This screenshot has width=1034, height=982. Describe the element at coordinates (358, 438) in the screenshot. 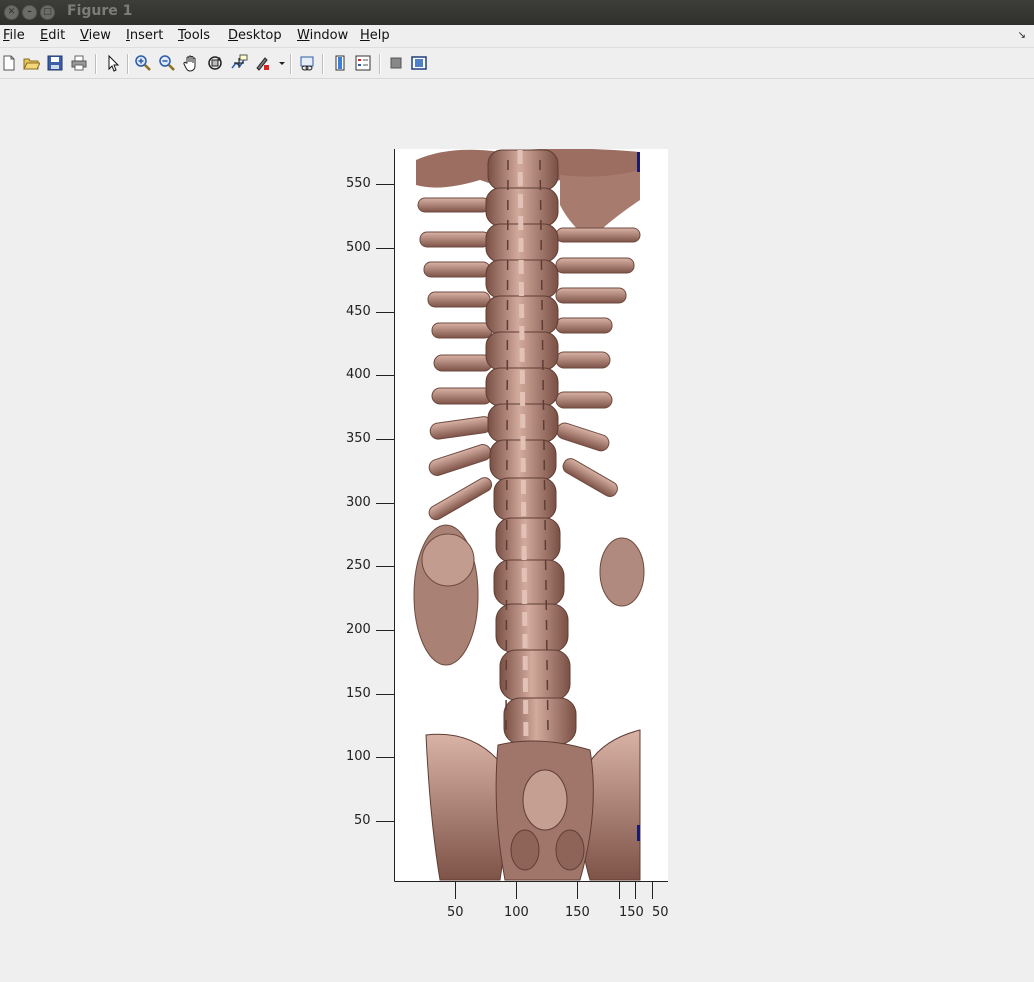

I see `y-tick-label: 350` at that location.